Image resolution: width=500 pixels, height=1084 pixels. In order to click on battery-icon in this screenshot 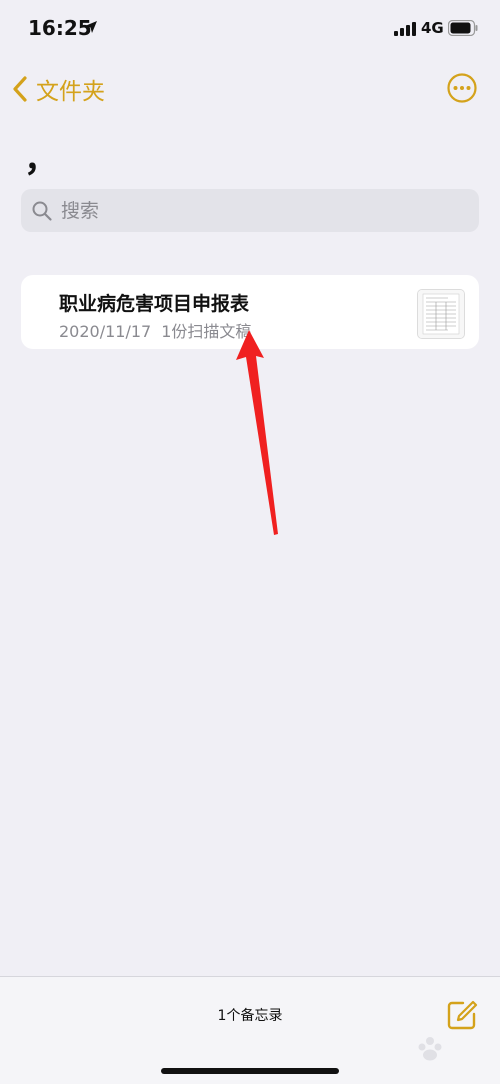, I will do `click(463, 28)`.